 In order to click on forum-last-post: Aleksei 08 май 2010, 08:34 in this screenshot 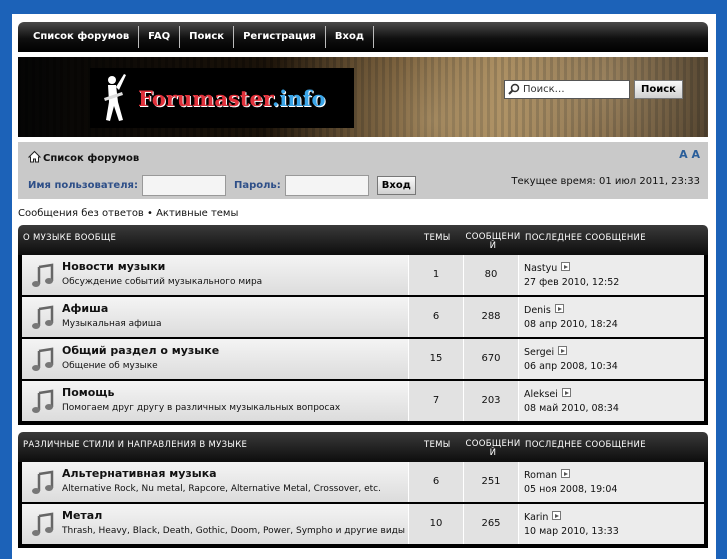, I will do `click(611, 401)`.